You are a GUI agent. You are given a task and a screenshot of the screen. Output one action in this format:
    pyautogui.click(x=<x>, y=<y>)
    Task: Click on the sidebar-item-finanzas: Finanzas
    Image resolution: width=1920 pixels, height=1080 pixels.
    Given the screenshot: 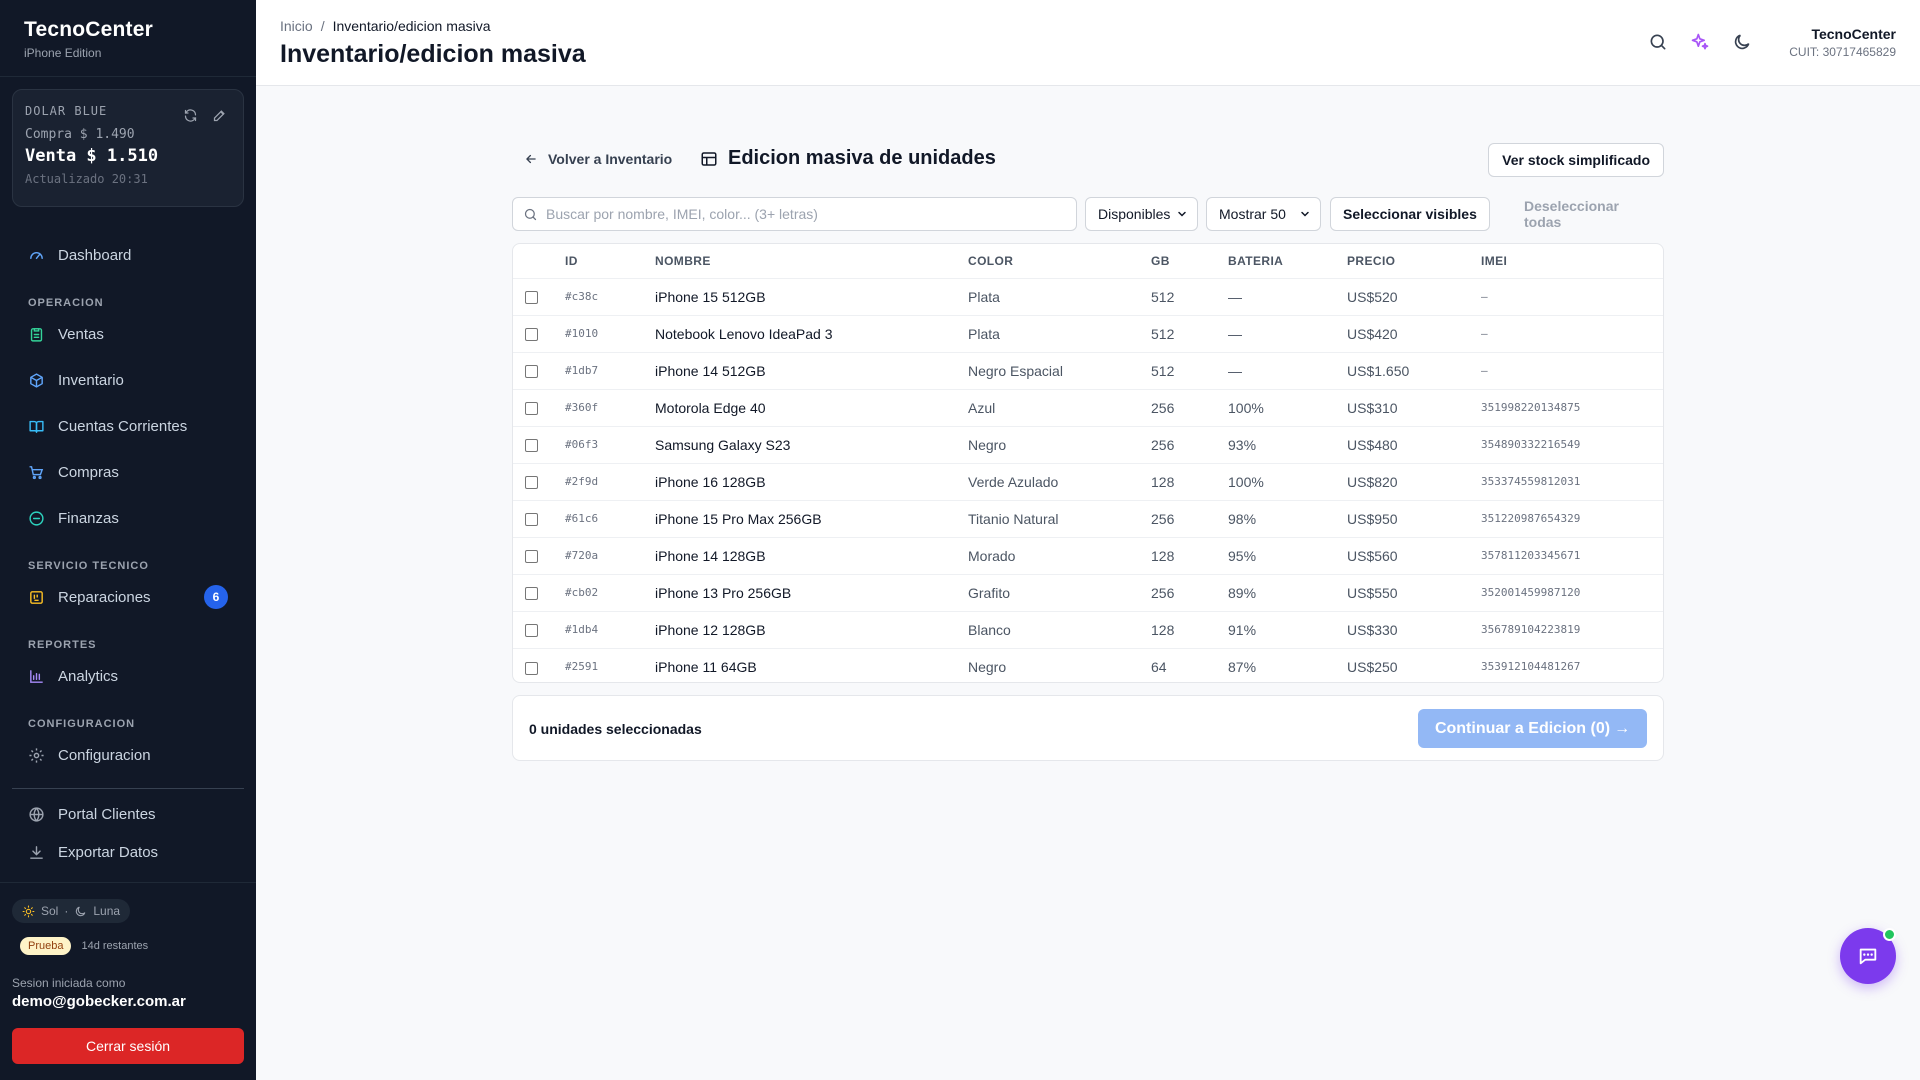 What is the action you would take?
    pyautogui.click(x=128, y=518)
    